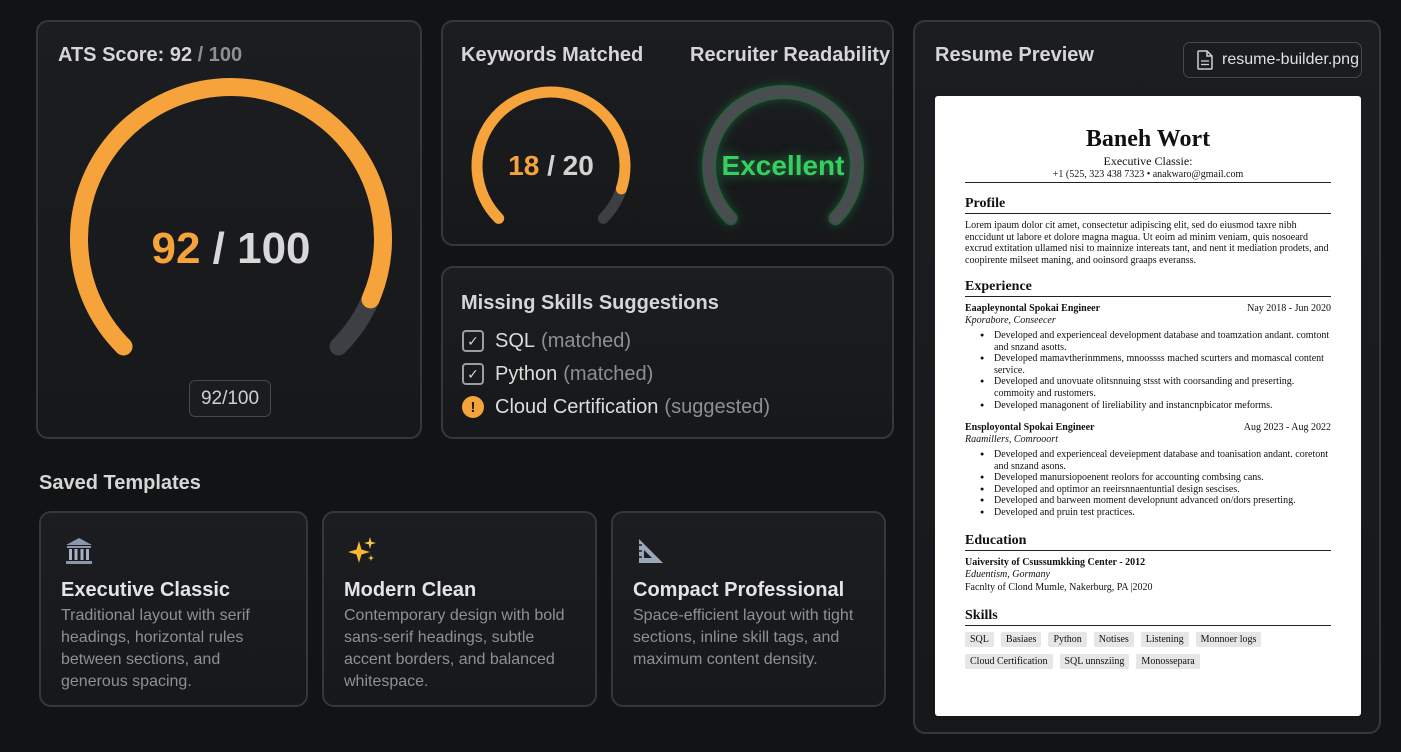 This screenshot has width=1401, height=752. What do you see at coordinates (1228, 639) in the screenshot?
I see `skill-tag: Monnoer logs` at bounding box center [1228, 639].